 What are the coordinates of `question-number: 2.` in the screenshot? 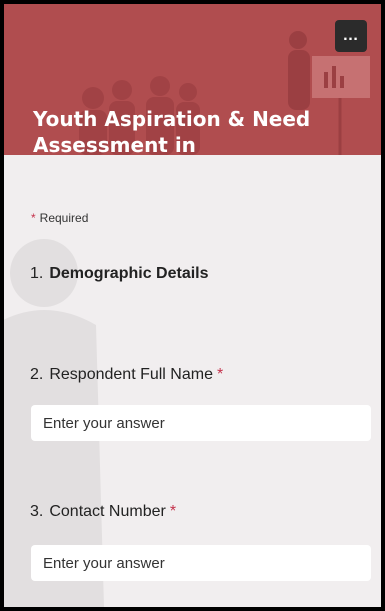 It's located at (37, 374).